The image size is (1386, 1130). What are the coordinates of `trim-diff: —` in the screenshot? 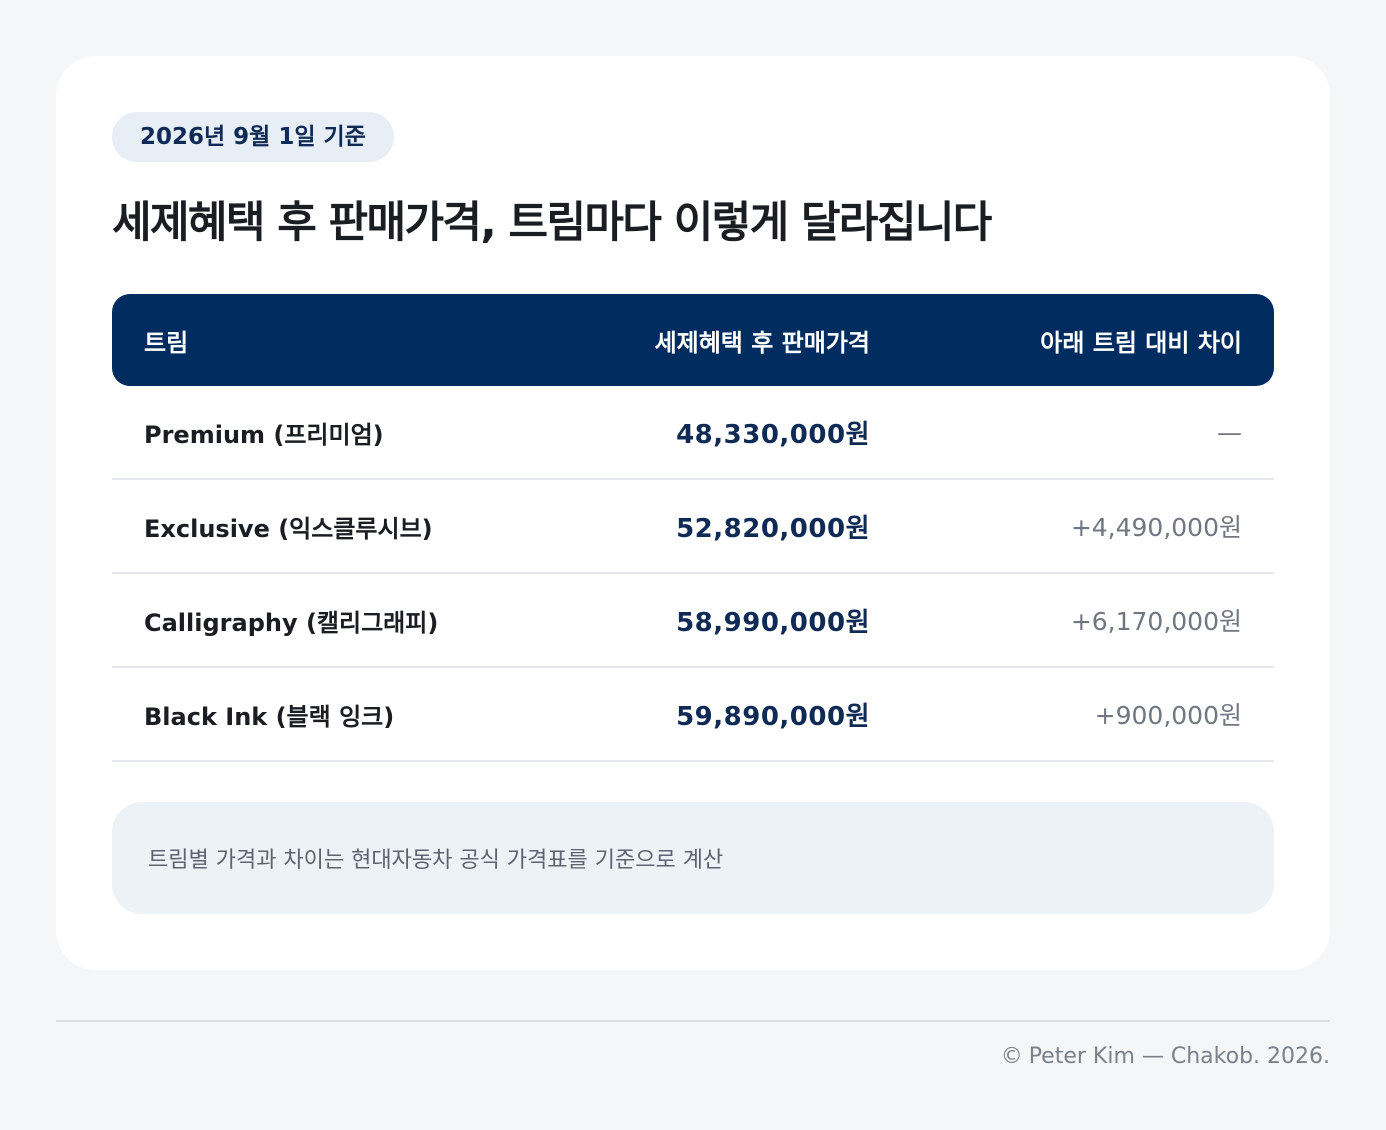 It's located at (1229, 432).